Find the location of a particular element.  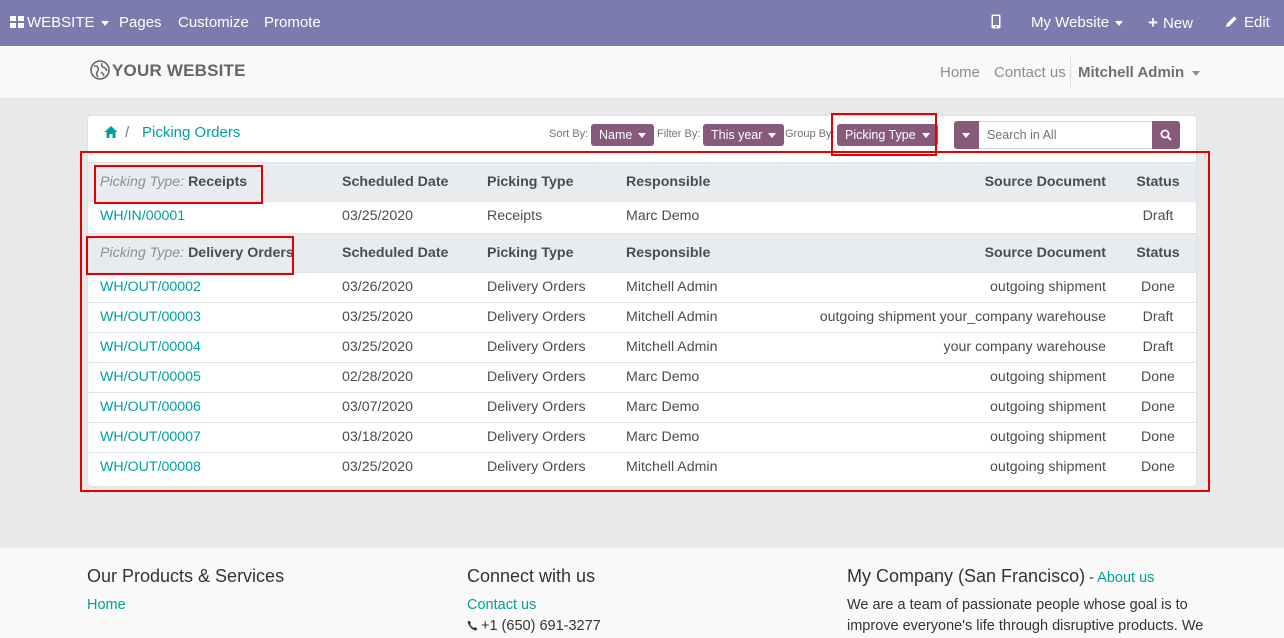

search-filter-dropdown is located at coordinates (966, 135).